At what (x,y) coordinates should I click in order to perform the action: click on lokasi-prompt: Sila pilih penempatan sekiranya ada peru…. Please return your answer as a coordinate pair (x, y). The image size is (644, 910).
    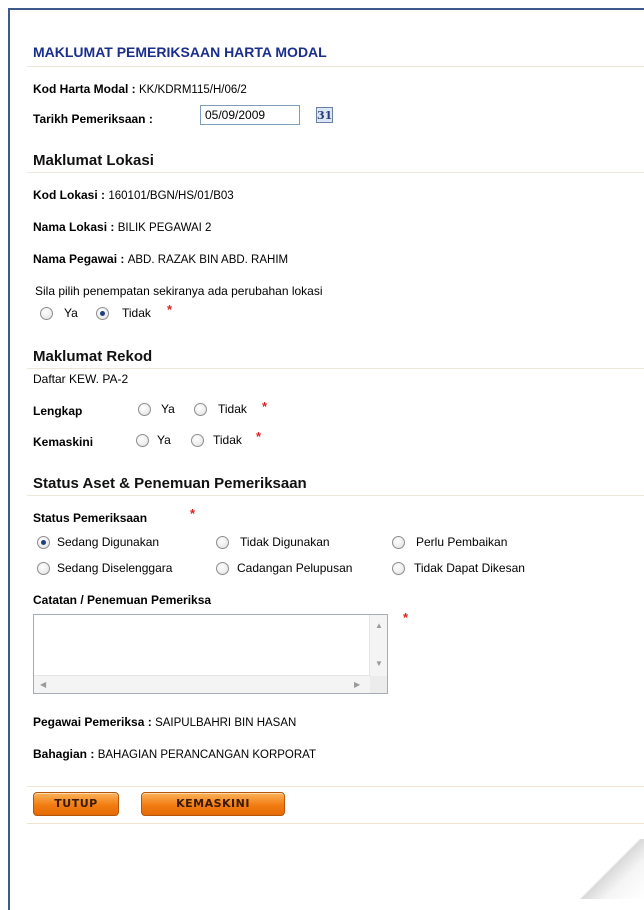
    Looking at the image, I should click on (179, 291).